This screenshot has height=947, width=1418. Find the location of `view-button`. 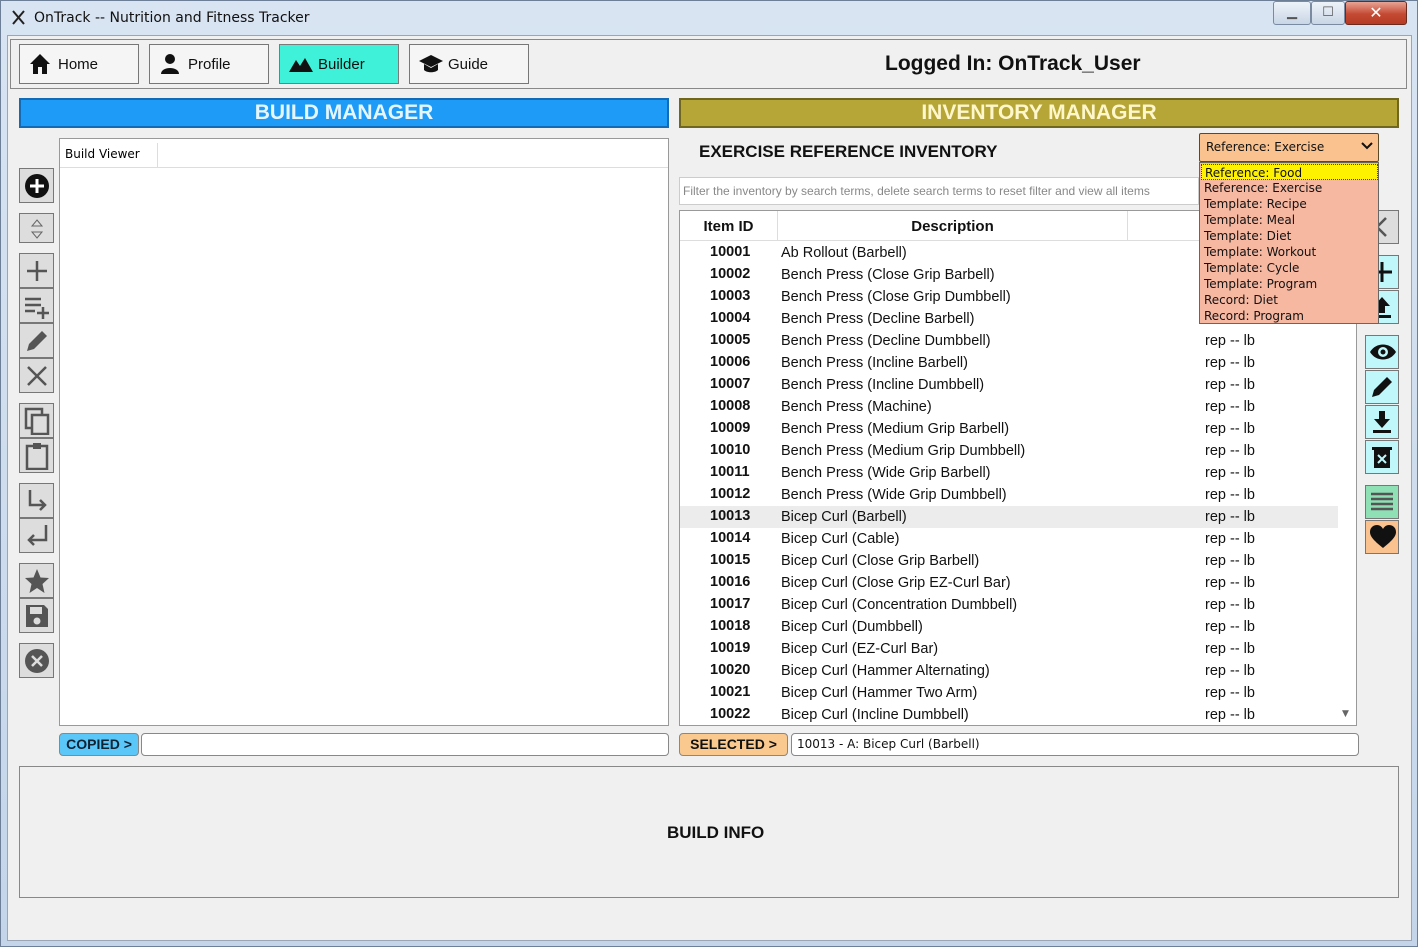

view-button is located at coordinates (1382, 352).